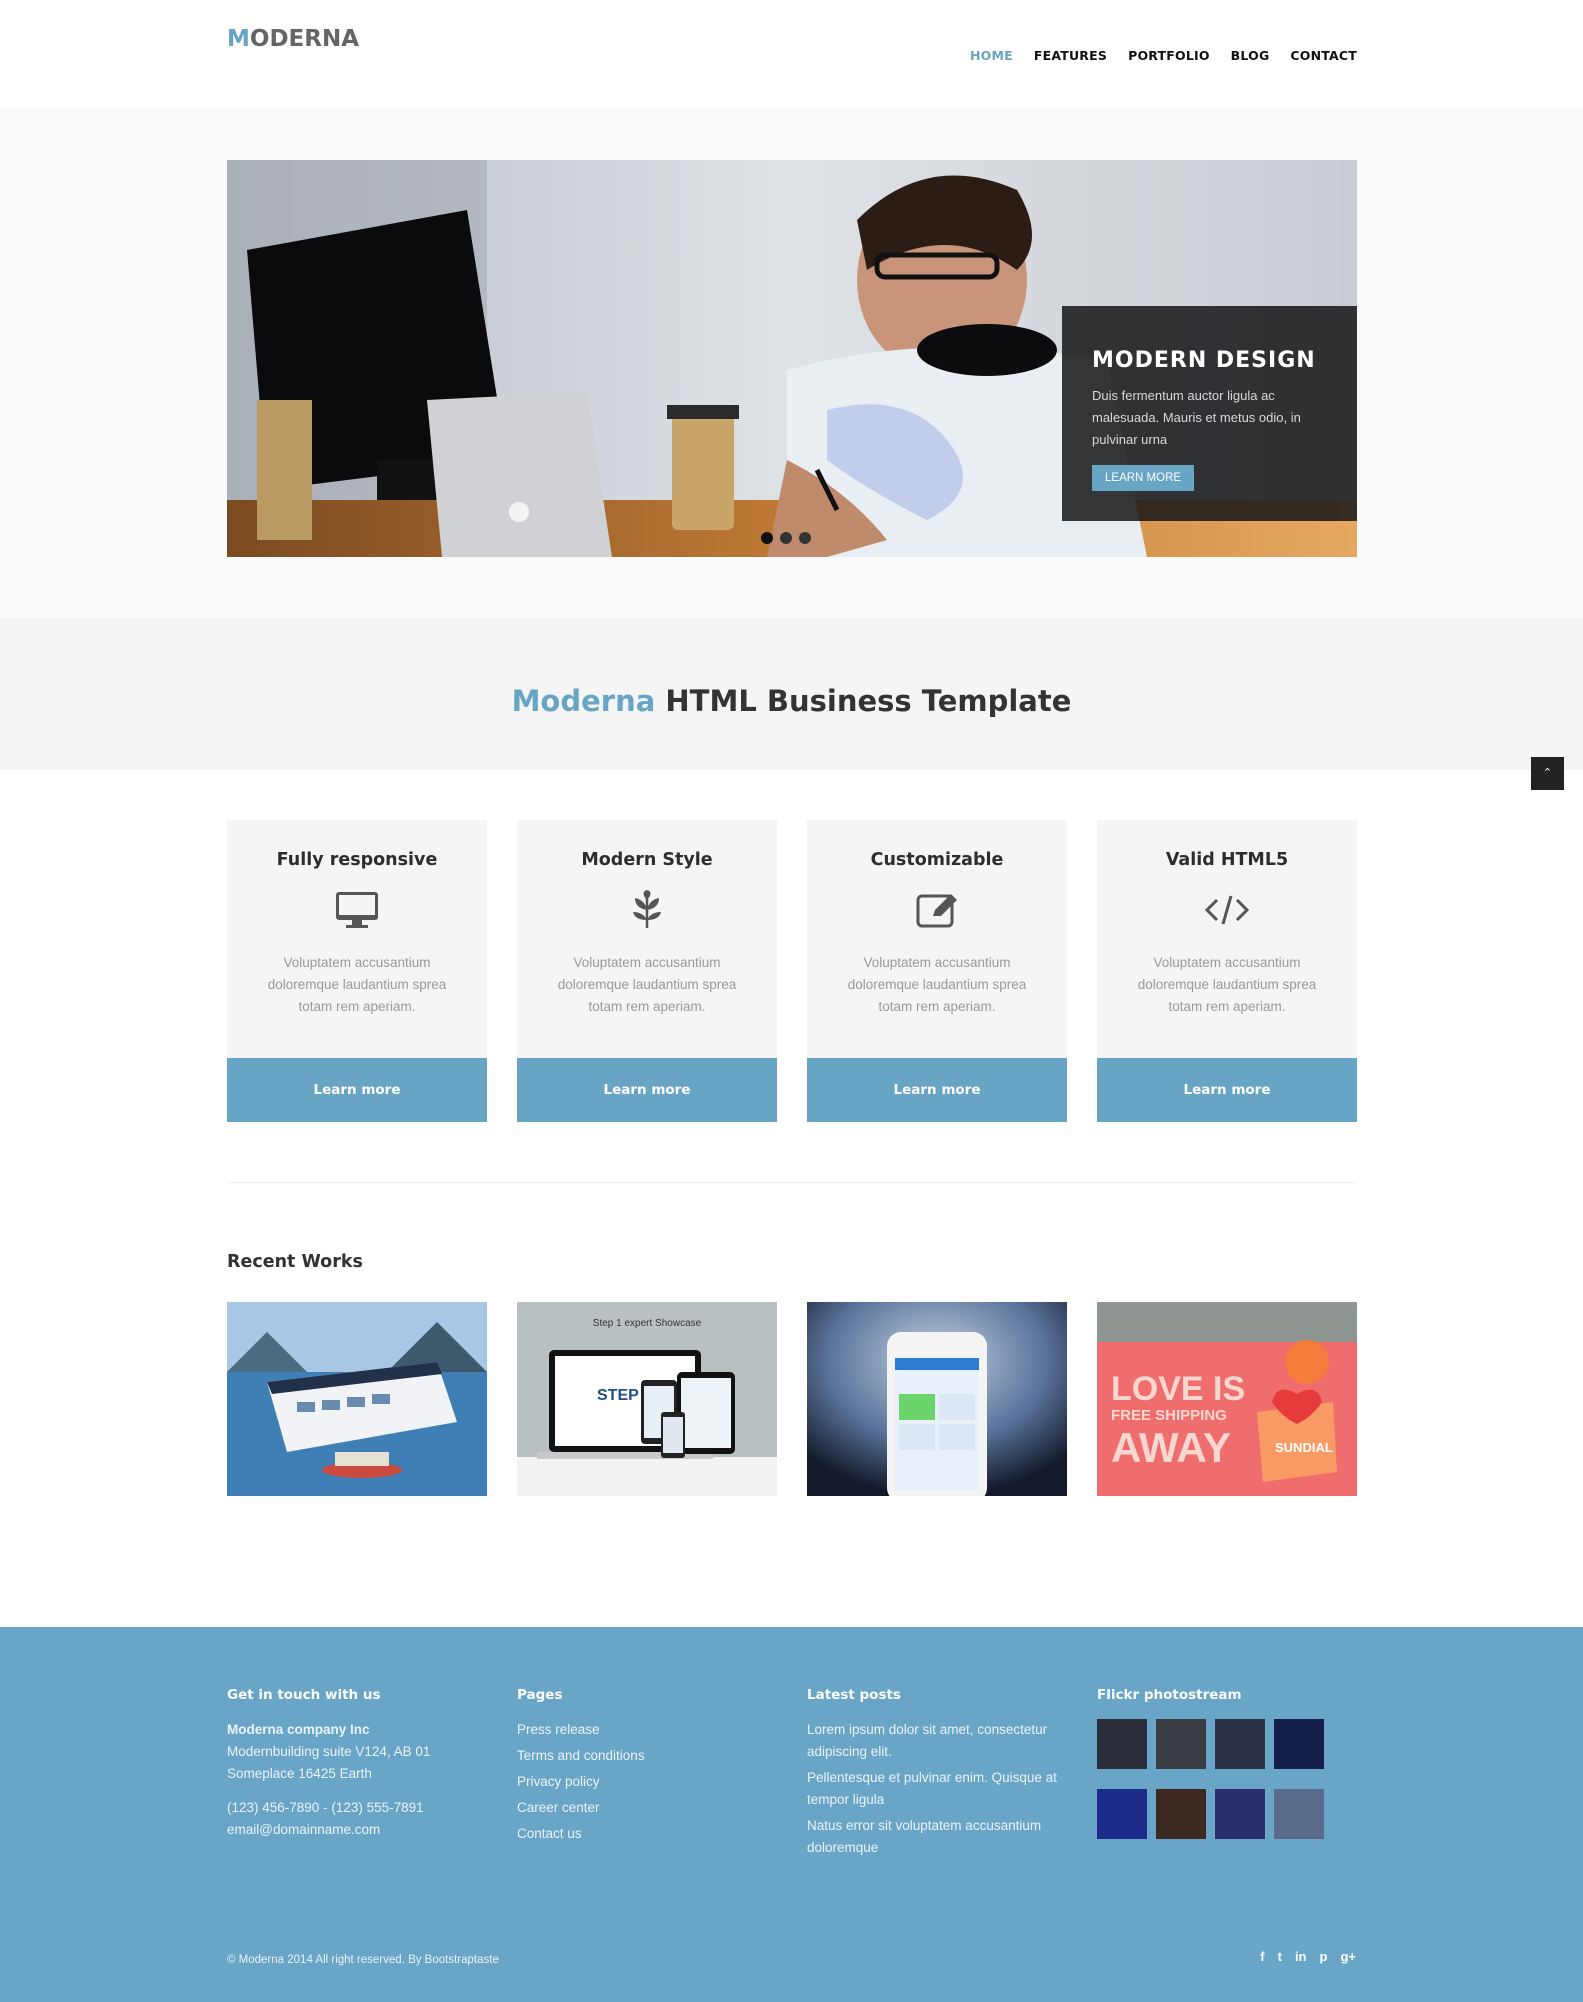 Image resolution: width=1583 pixels, height=2002 pixels. What do you see at coordinates (357, 860) in the screenshot?
I see `feature-title: Fully responsive` at bounding box center [357, 860].